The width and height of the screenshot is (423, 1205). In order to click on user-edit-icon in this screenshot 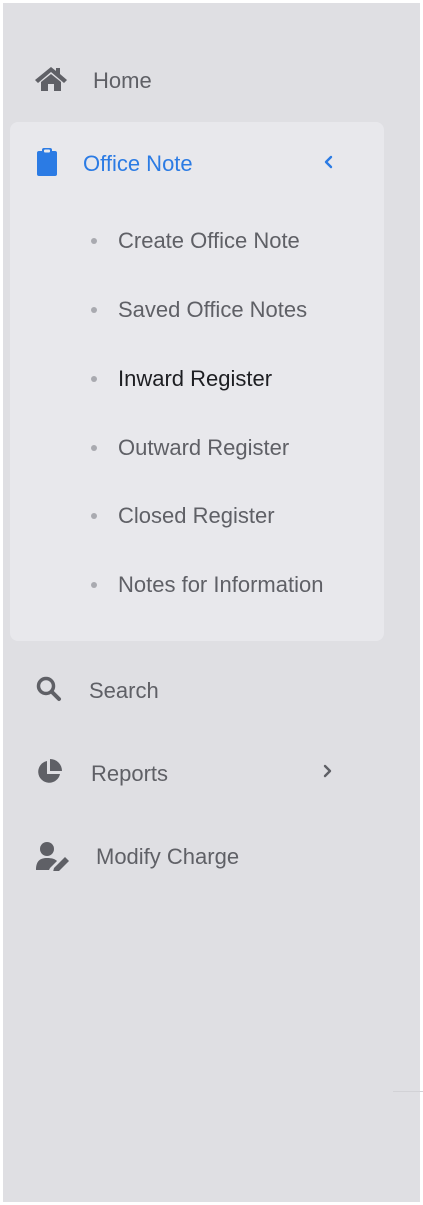, I will do `click(54, 856)`.